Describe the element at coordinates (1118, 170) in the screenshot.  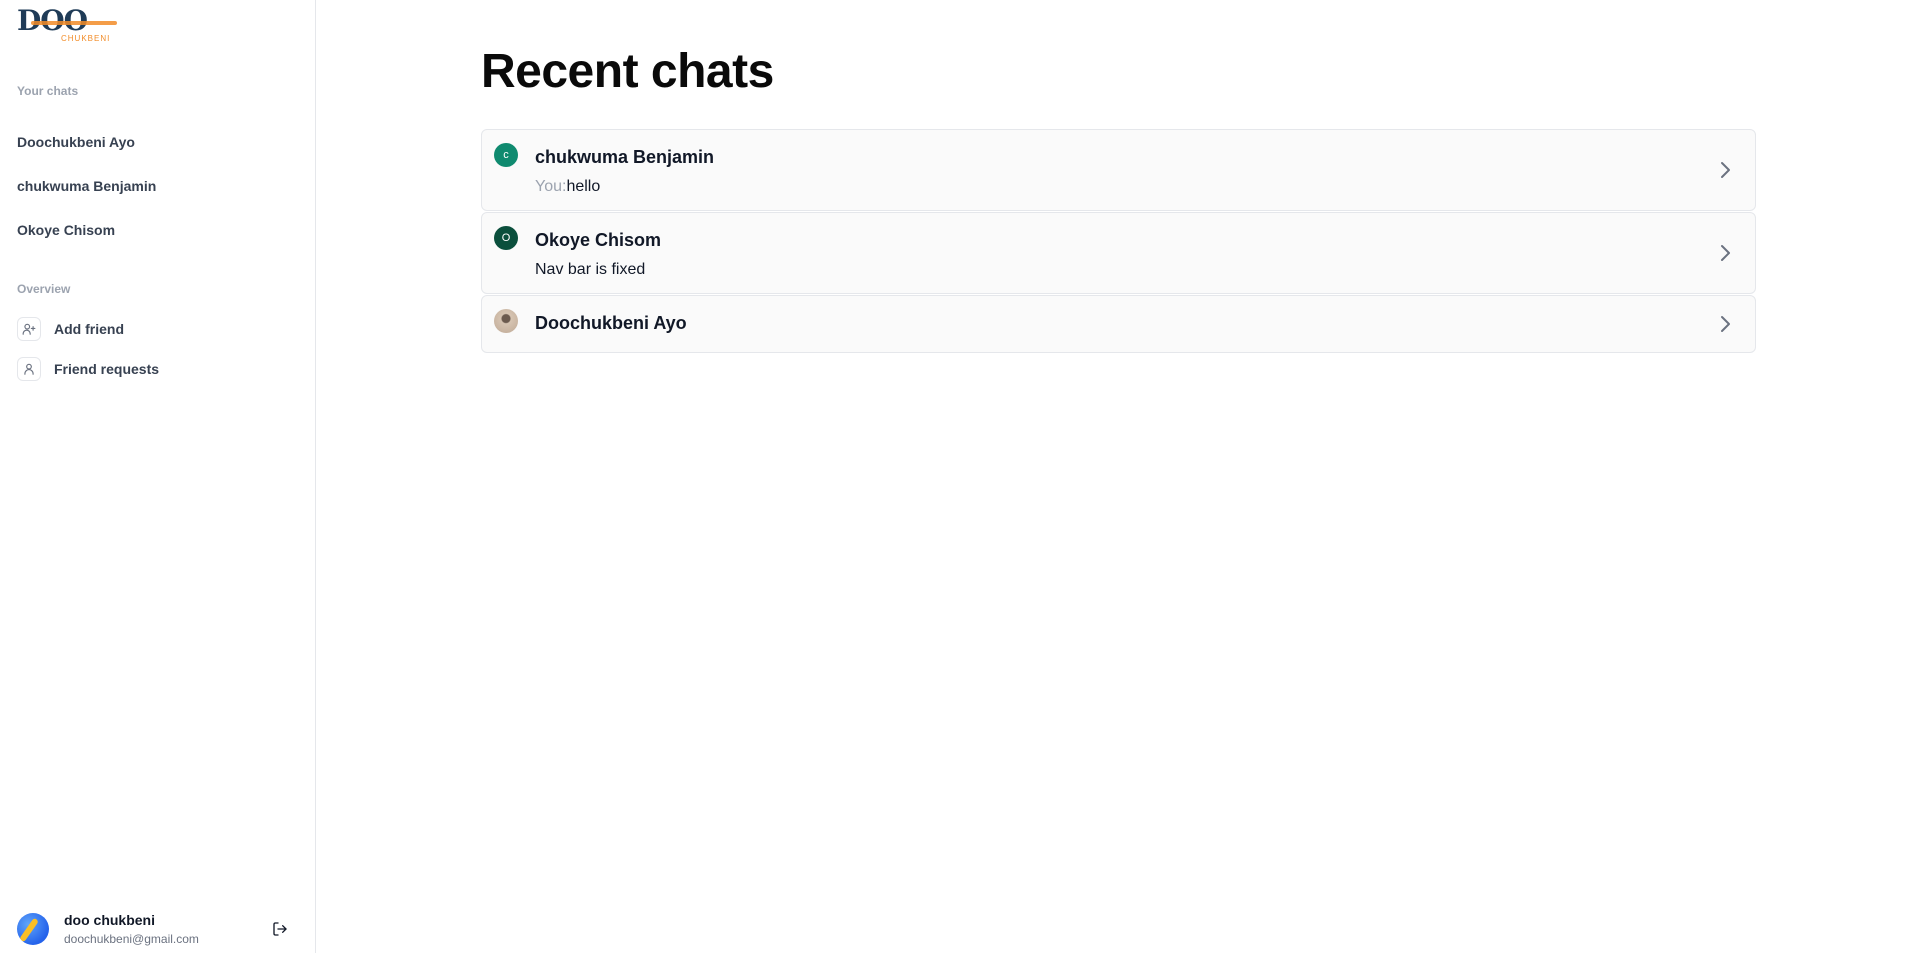
I see `chat-card-chukwuma-benjamin: c chukwuma Benjamin You:hello` at that location.